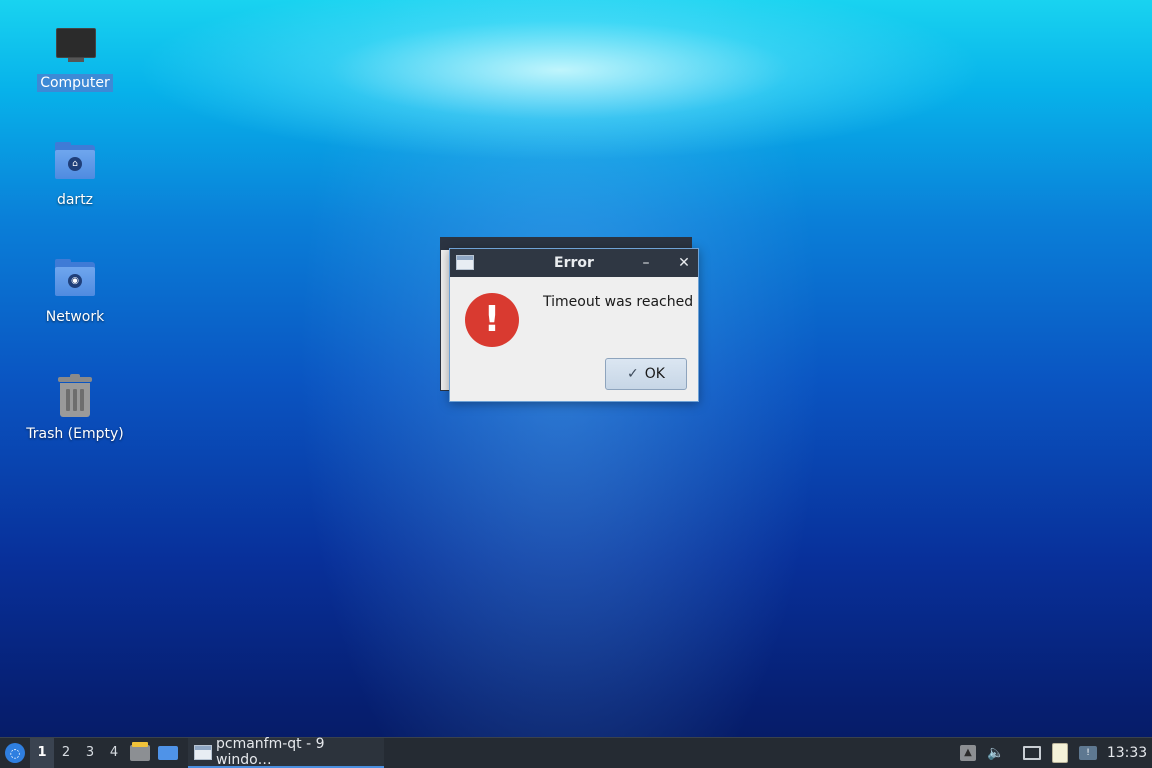 The image size is (1152, 768). I want to click on workspace-1: 1, so click(42, 753).